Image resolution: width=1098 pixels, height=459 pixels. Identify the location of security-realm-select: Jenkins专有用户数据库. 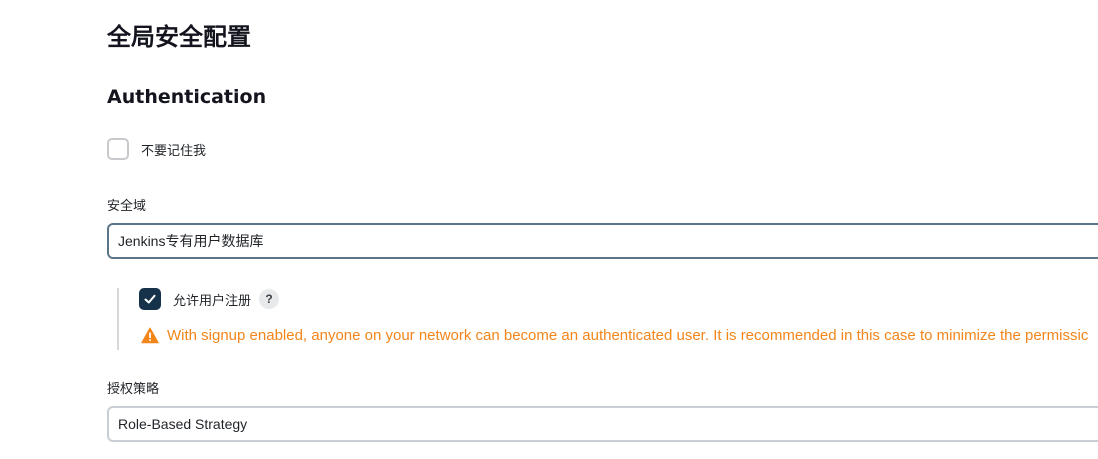
(602, 241).